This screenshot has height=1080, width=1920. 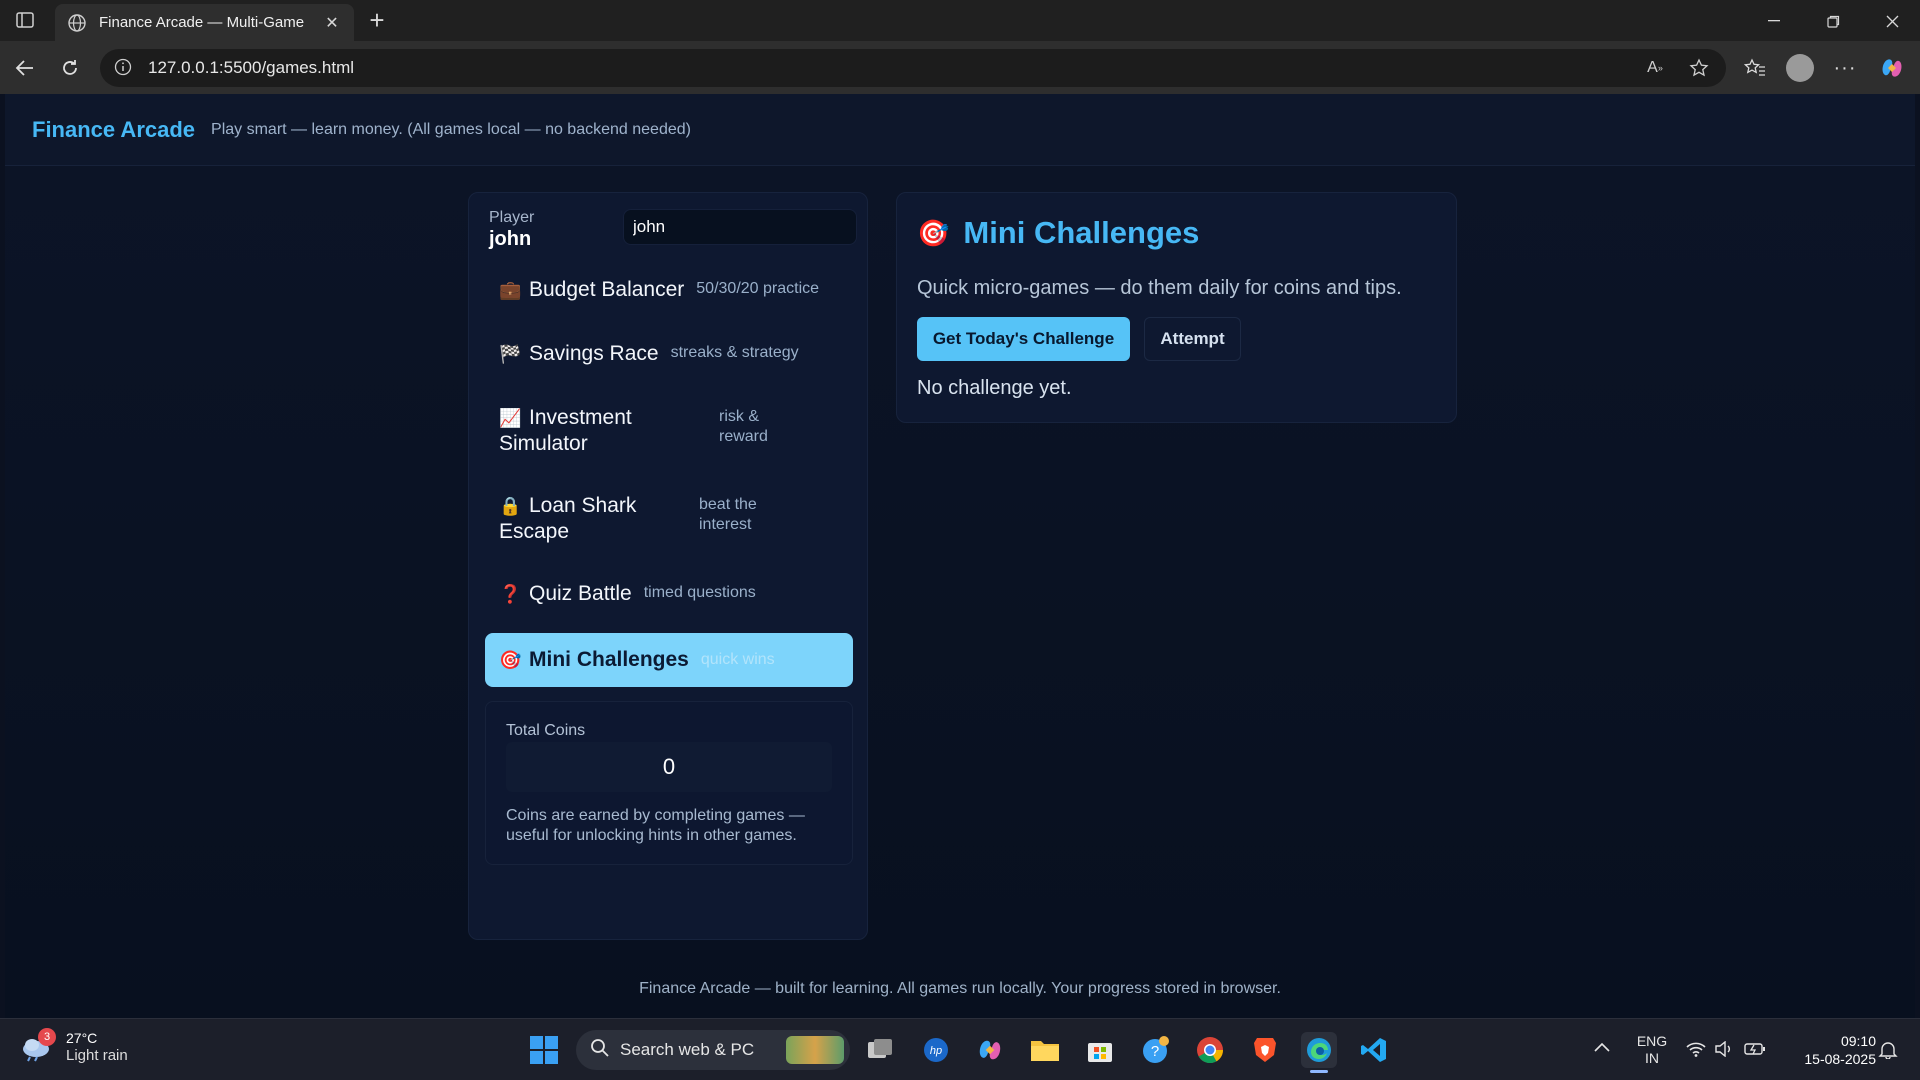 I want to click on weather-temp: 27°C, so click(x=82, y=1038).